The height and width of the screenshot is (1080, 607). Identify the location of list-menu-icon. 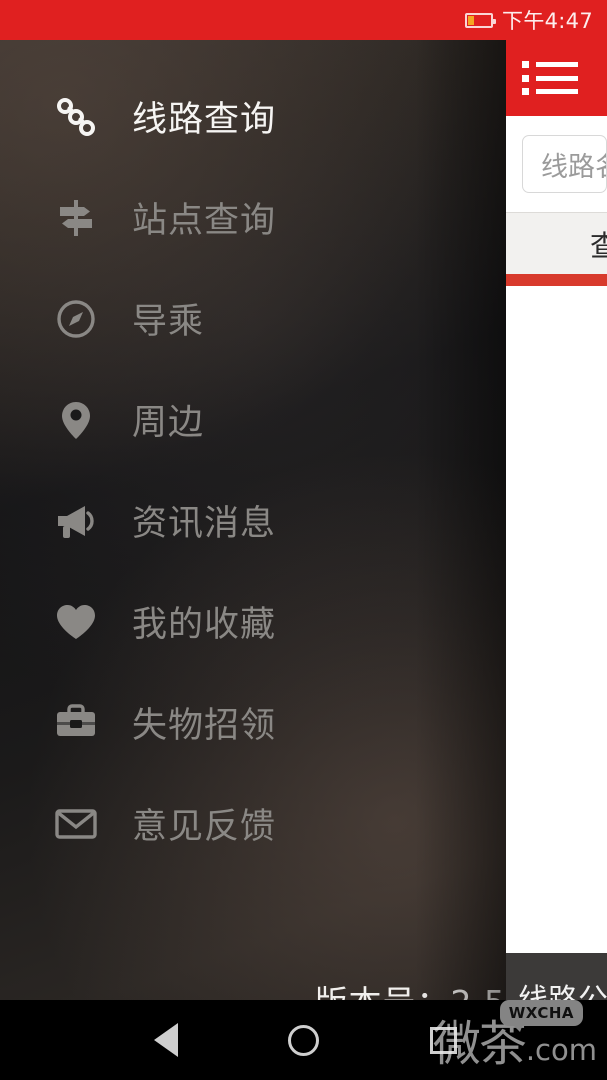
(553, 78).